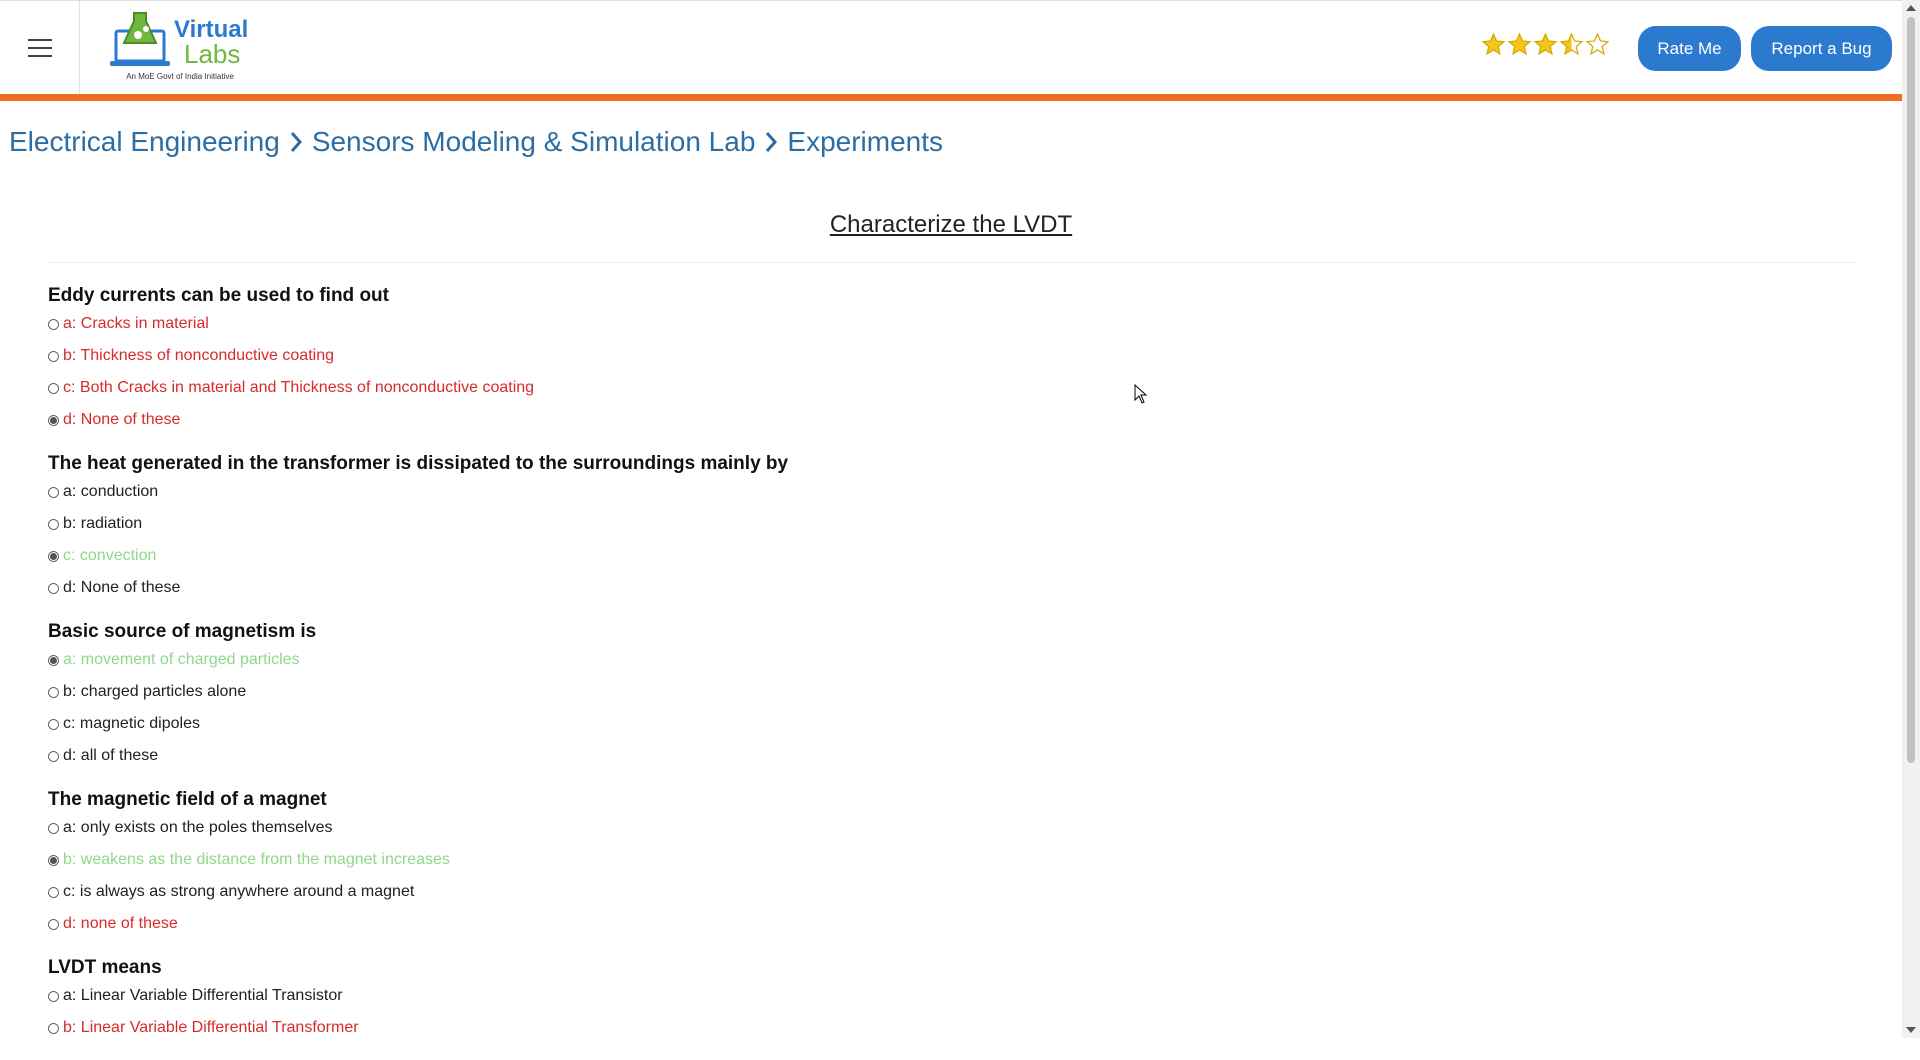 The width and height of the screenshot is (1920, 1060). Describe the element at coordinates (748, 492) in the screenshot. I see `answer-option: a: conduction` at that location.